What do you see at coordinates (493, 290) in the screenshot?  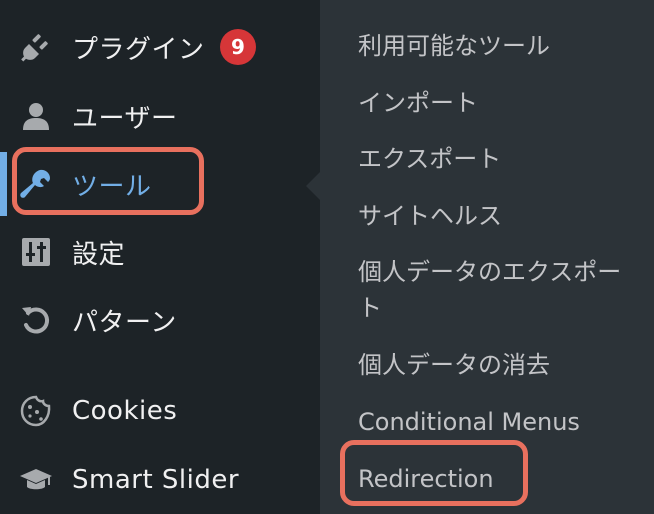 I see `submenu-item-export-personal-data: 個人データのエクスポート` at bounding box center [493, 290].